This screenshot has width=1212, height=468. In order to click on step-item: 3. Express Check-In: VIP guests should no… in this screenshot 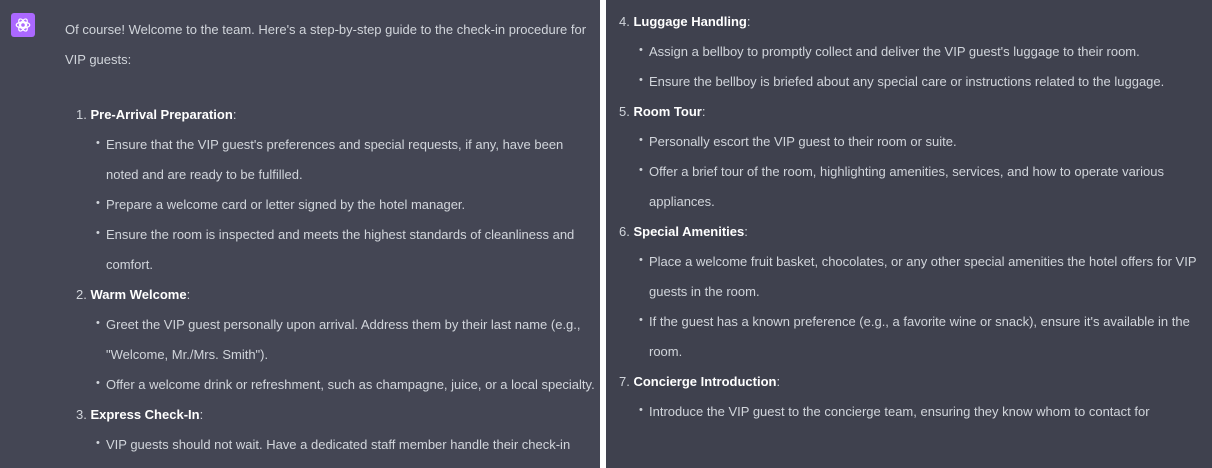, I will do `click(336, 434)`.